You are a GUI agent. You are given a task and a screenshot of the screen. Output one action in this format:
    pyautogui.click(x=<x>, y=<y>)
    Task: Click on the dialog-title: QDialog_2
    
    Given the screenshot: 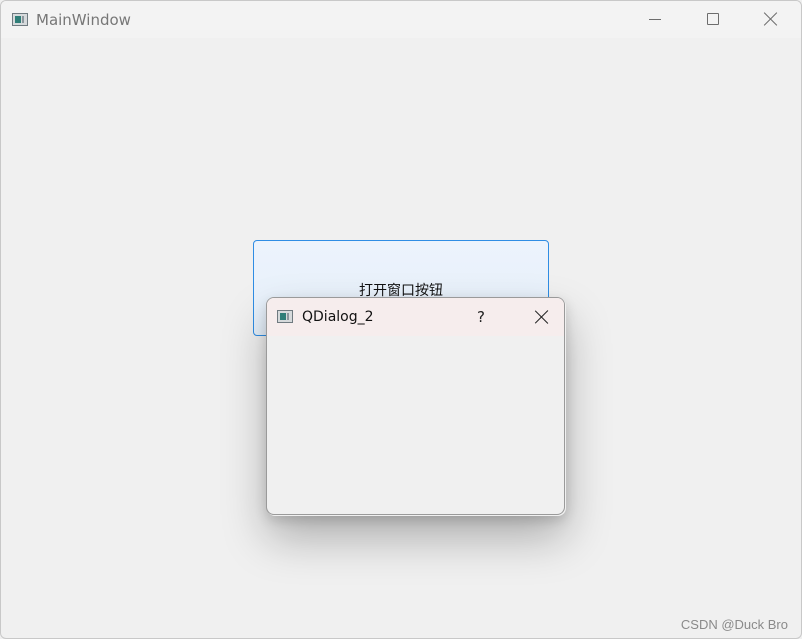 What is the action you would take?
    pyautogui.click(x=338, y=317)
    